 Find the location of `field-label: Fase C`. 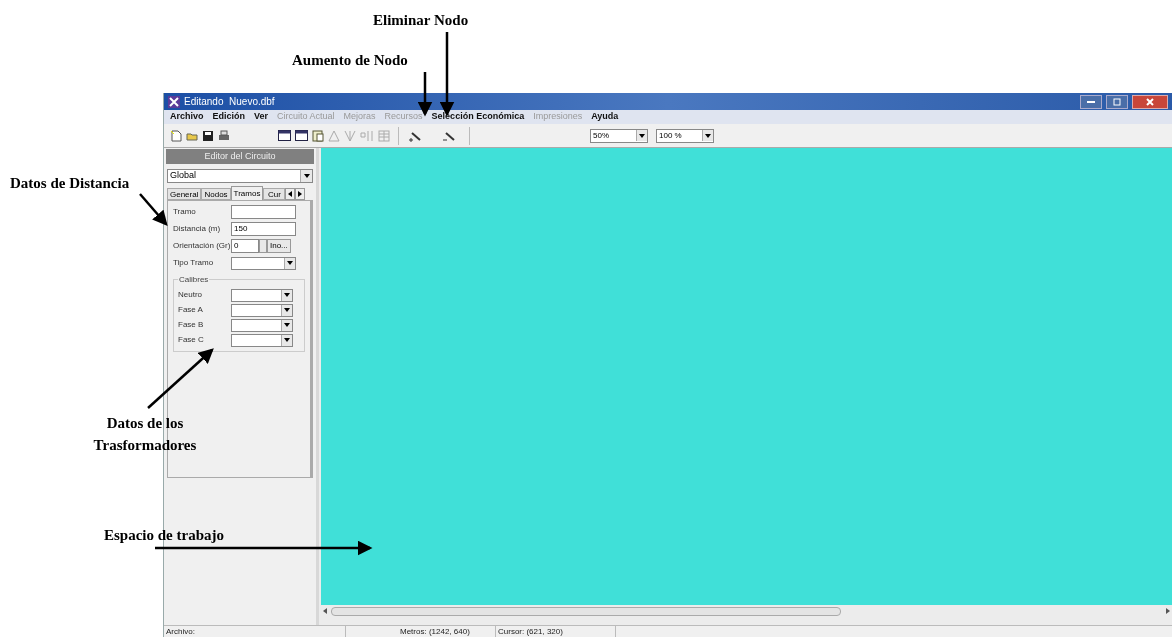

field-label: Fase C is located at coordinates (191, 340).